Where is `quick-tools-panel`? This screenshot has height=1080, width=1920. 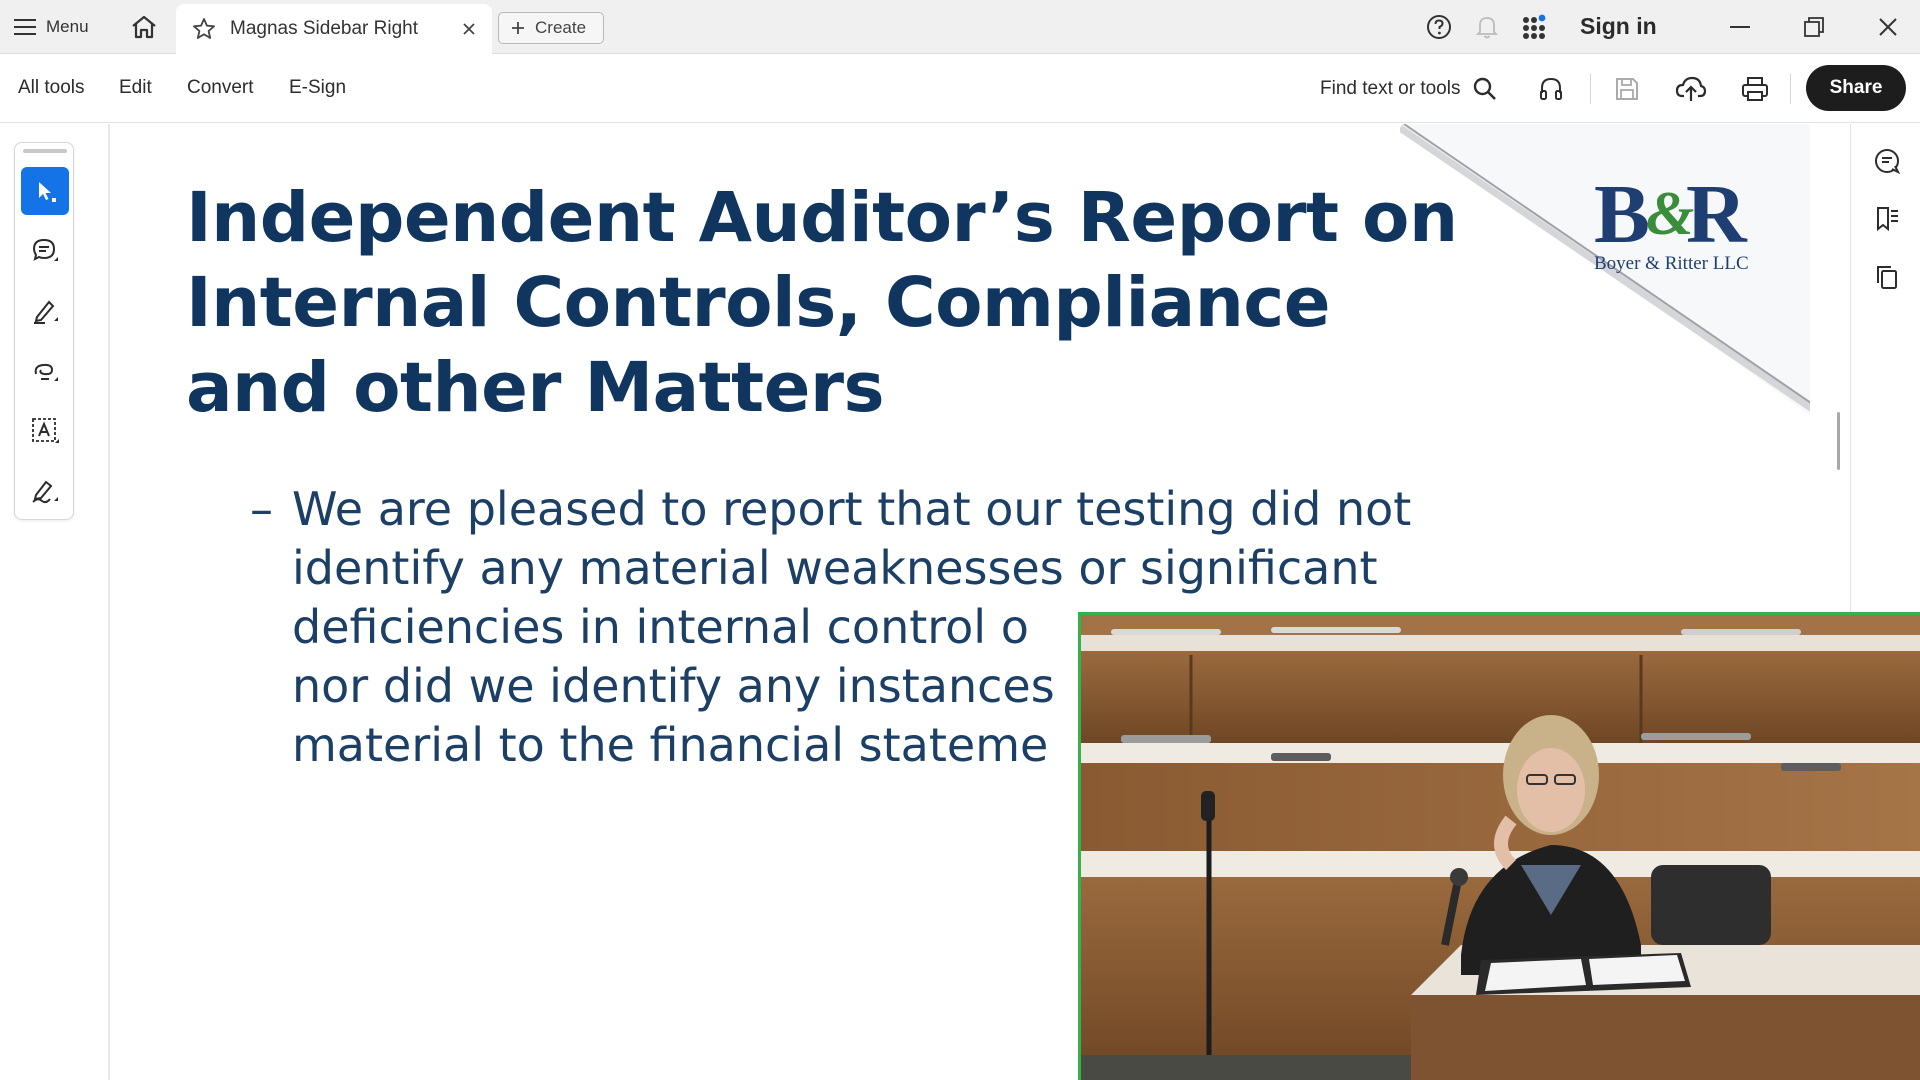 quick-tools-panel is located at coordinates (44, 331).